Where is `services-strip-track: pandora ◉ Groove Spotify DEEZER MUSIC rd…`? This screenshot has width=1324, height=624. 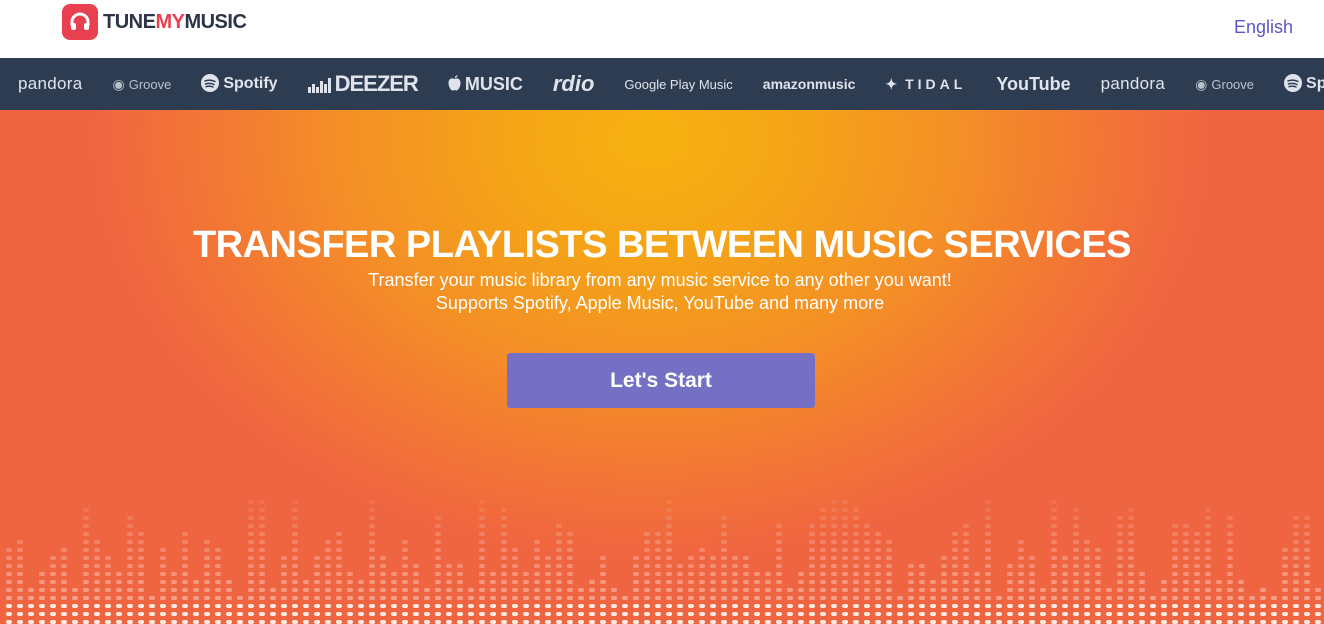
services-strip-track: pandora ◉ Groove Spotify DEEZER MUSIC rd… is located at coordinates (671, 84).